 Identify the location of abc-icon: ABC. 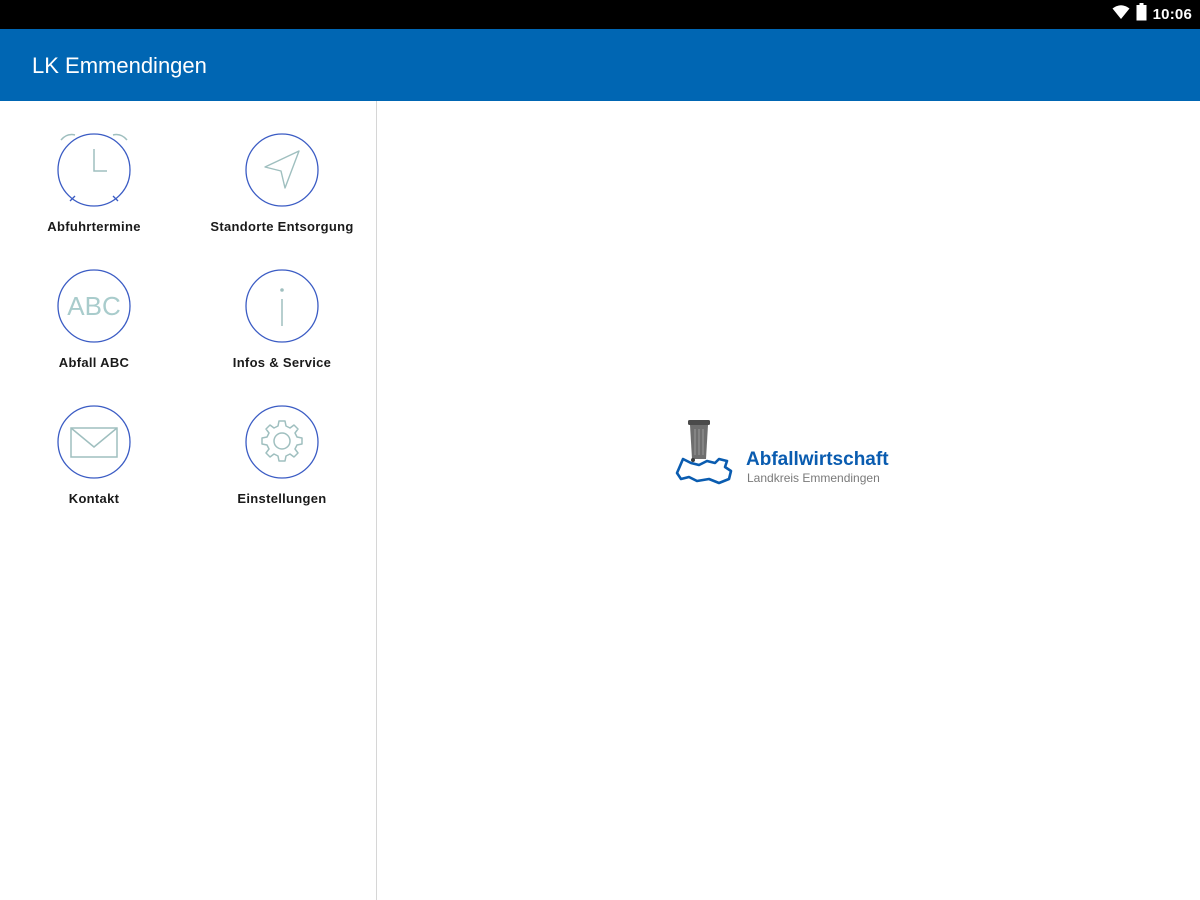
(94, 306).